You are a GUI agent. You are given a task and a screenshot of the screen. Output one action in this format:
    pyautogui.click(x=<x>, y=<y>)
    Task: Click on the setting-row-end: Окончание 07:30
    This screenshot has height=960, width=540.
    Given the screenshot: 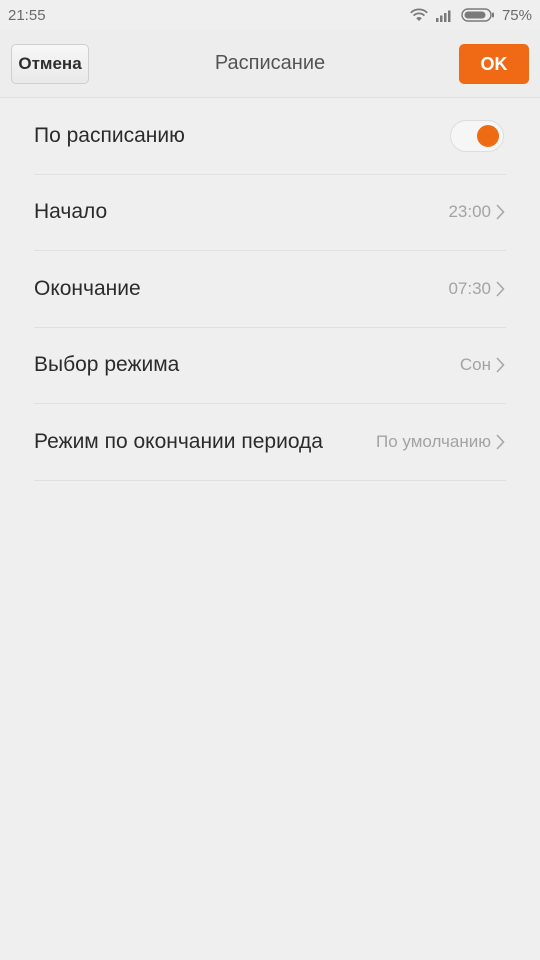 What is the action you would take?
    pyautogui.click(x=270, y=289)
    